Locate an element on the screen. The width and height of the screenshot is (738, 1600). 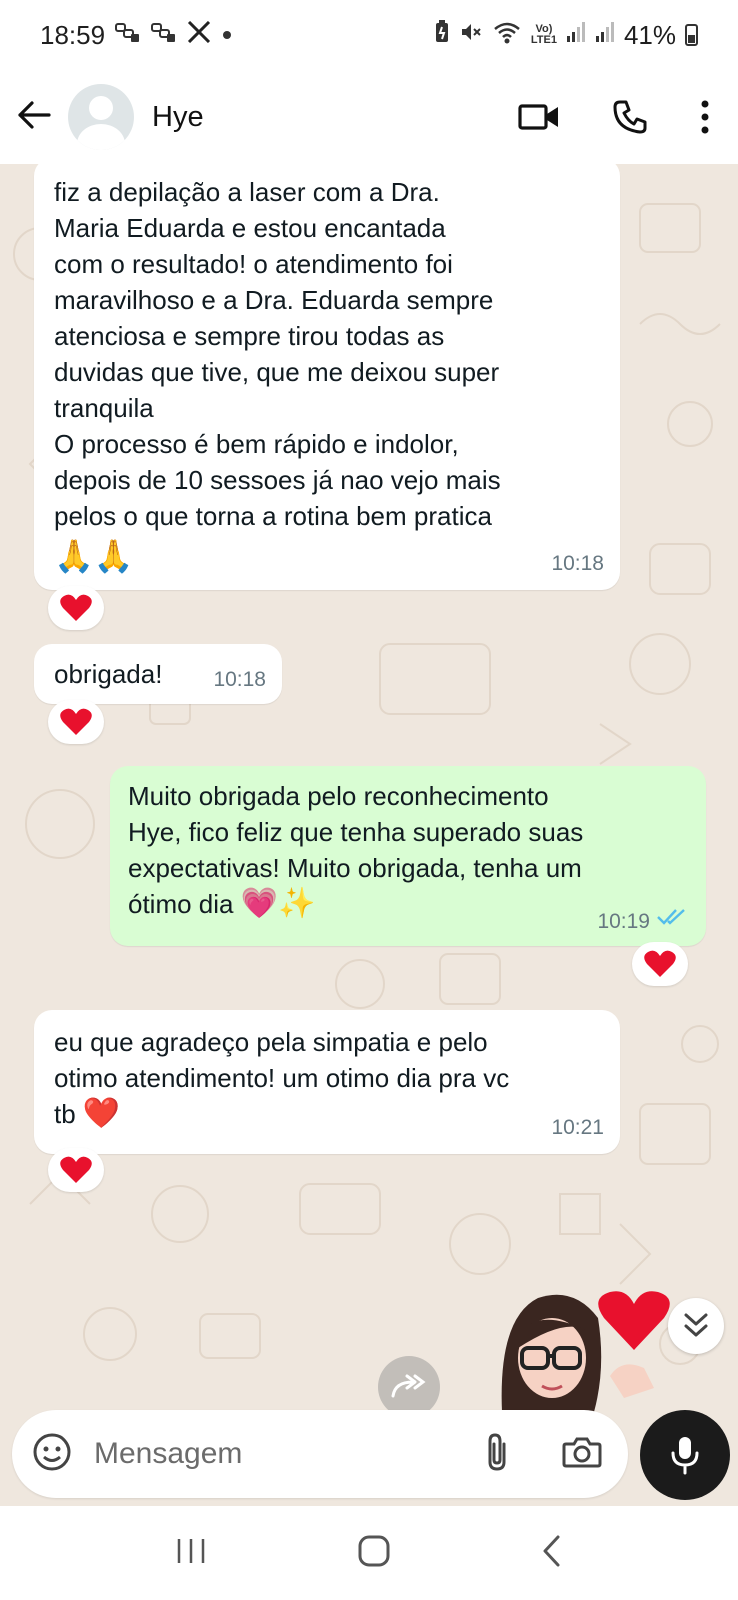
battery-saver-icon is located at coordinates (442, 35).